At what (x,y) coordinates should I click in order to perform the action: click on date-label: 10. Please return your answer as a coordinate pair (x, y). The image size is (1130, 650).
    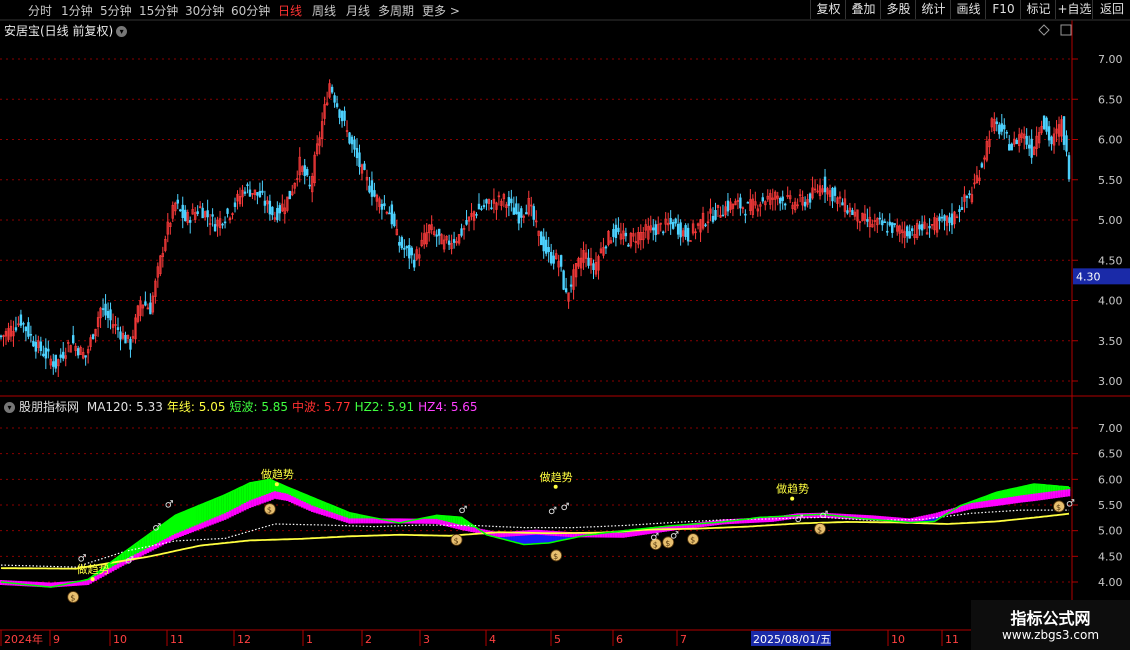
    Looking at the image, I should click on (120, 639).